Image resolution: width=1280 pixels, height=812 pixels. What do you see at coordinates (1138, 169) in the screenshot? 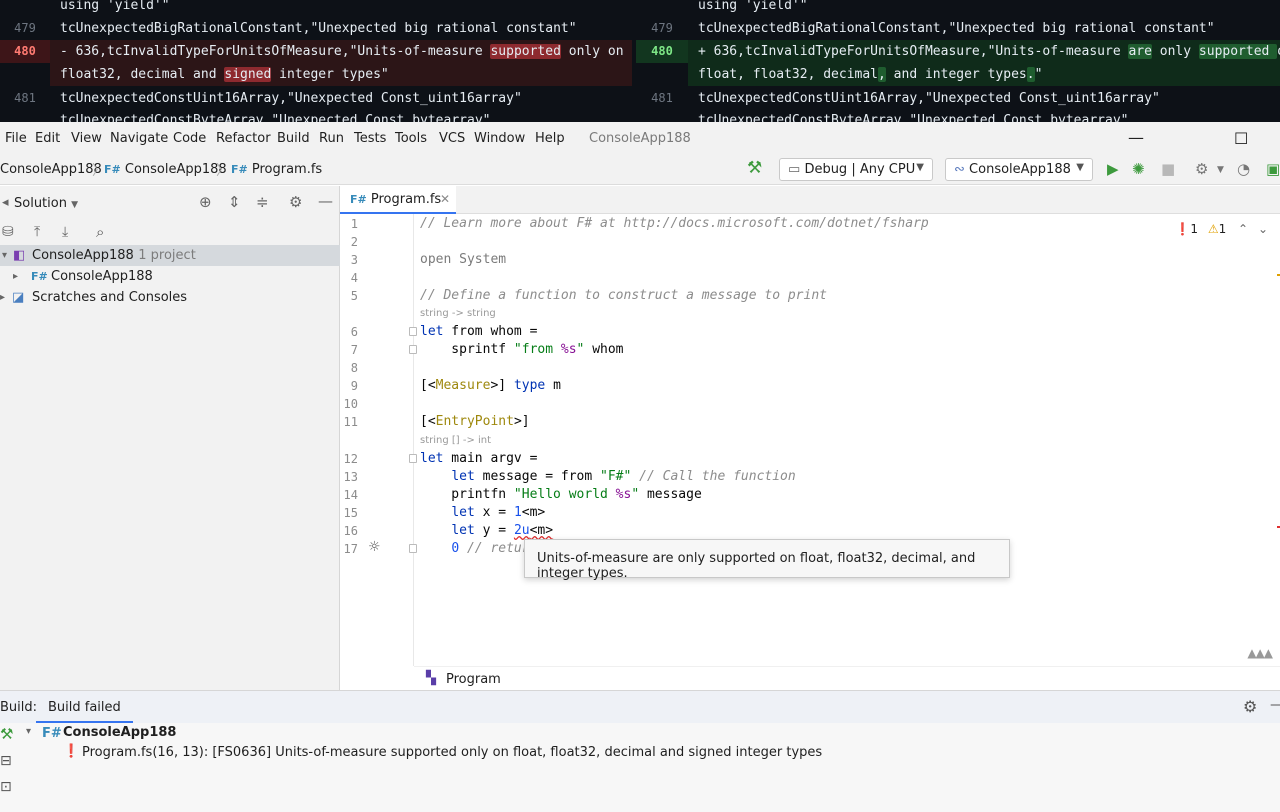
I see `debug-bug-icon: ✺` at bounding box center [1138, 169].